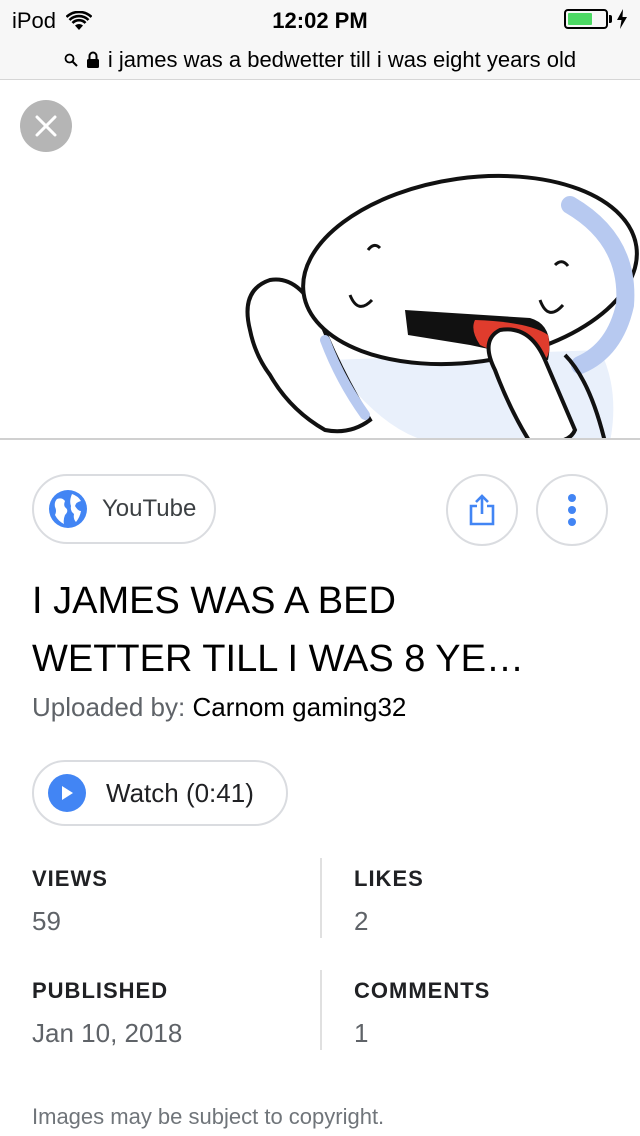 This screenshot has height=1136, width=640. What do you see at coordinates (214, 601) in the screenshot?
I see `video-title-line-1: I JAMES WAS A BED` at bounding box center [214, 601].